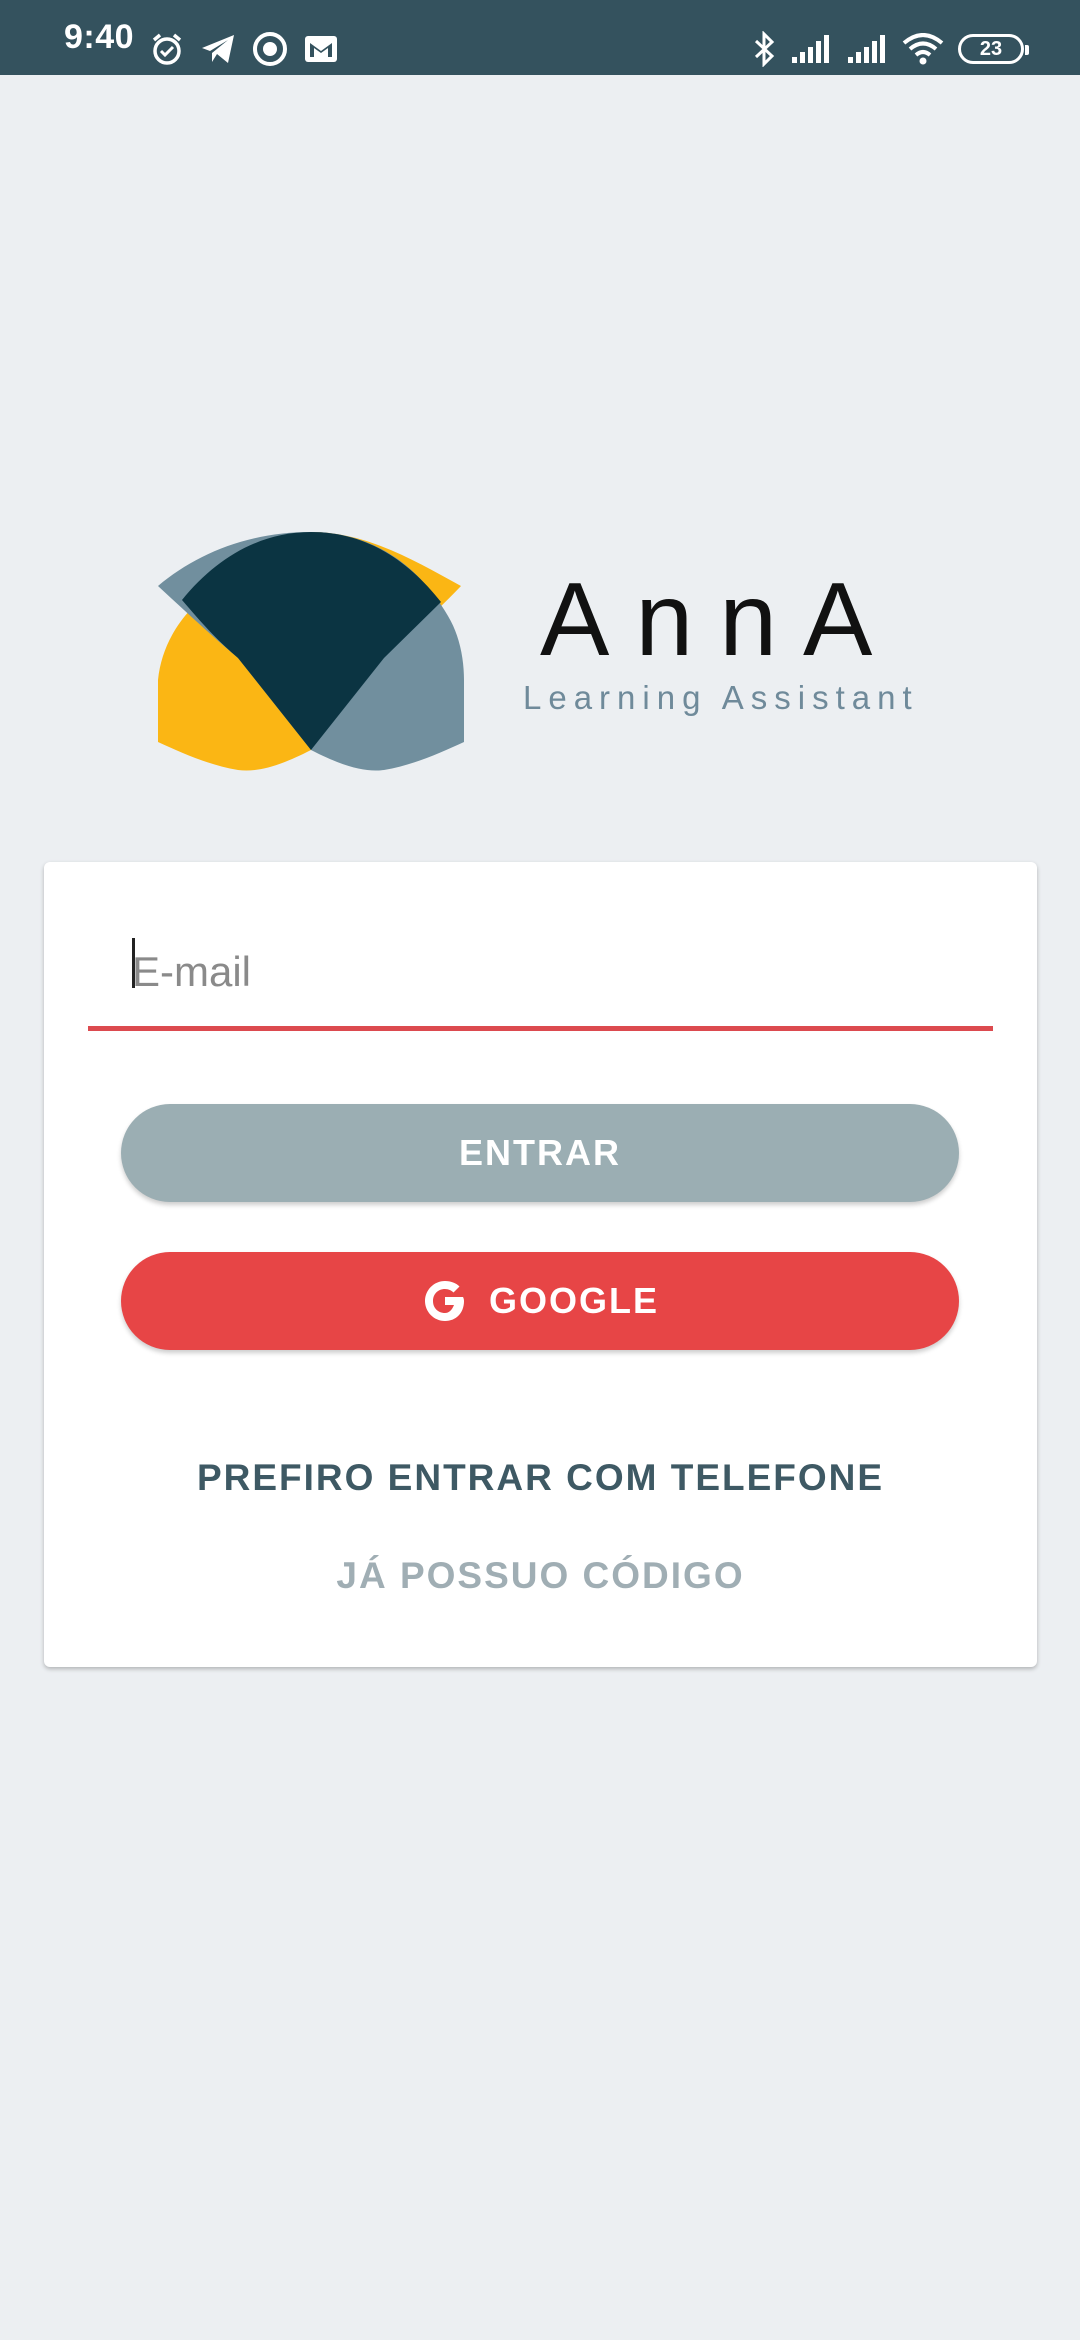 The image size is (1080, 2340). What do you see at coordinates (445, 1301) in the screenshot?
I see `google-icon` at bounding box center [445, 1301].